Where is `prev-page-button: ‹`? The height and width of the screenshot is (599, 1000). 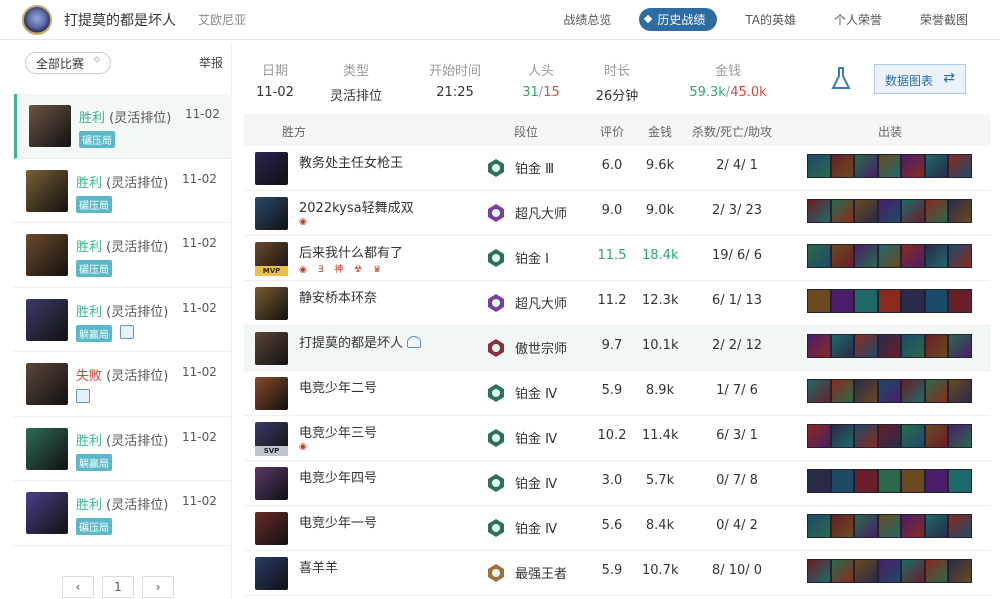
prev-page-button: ‹ is located at coordinates (78, 587).